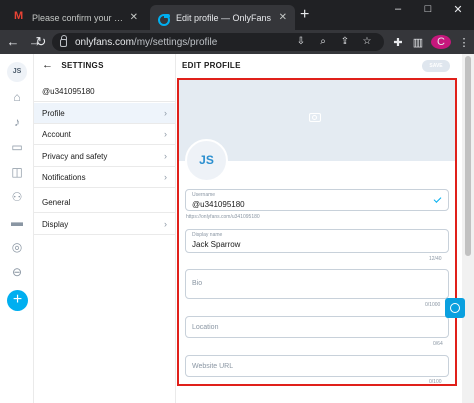  What do you see at coordinates (211, 65) in the screenshot?
I see `edit-profile-title: EDIT PROFILE` at bounding box center [211, 65].